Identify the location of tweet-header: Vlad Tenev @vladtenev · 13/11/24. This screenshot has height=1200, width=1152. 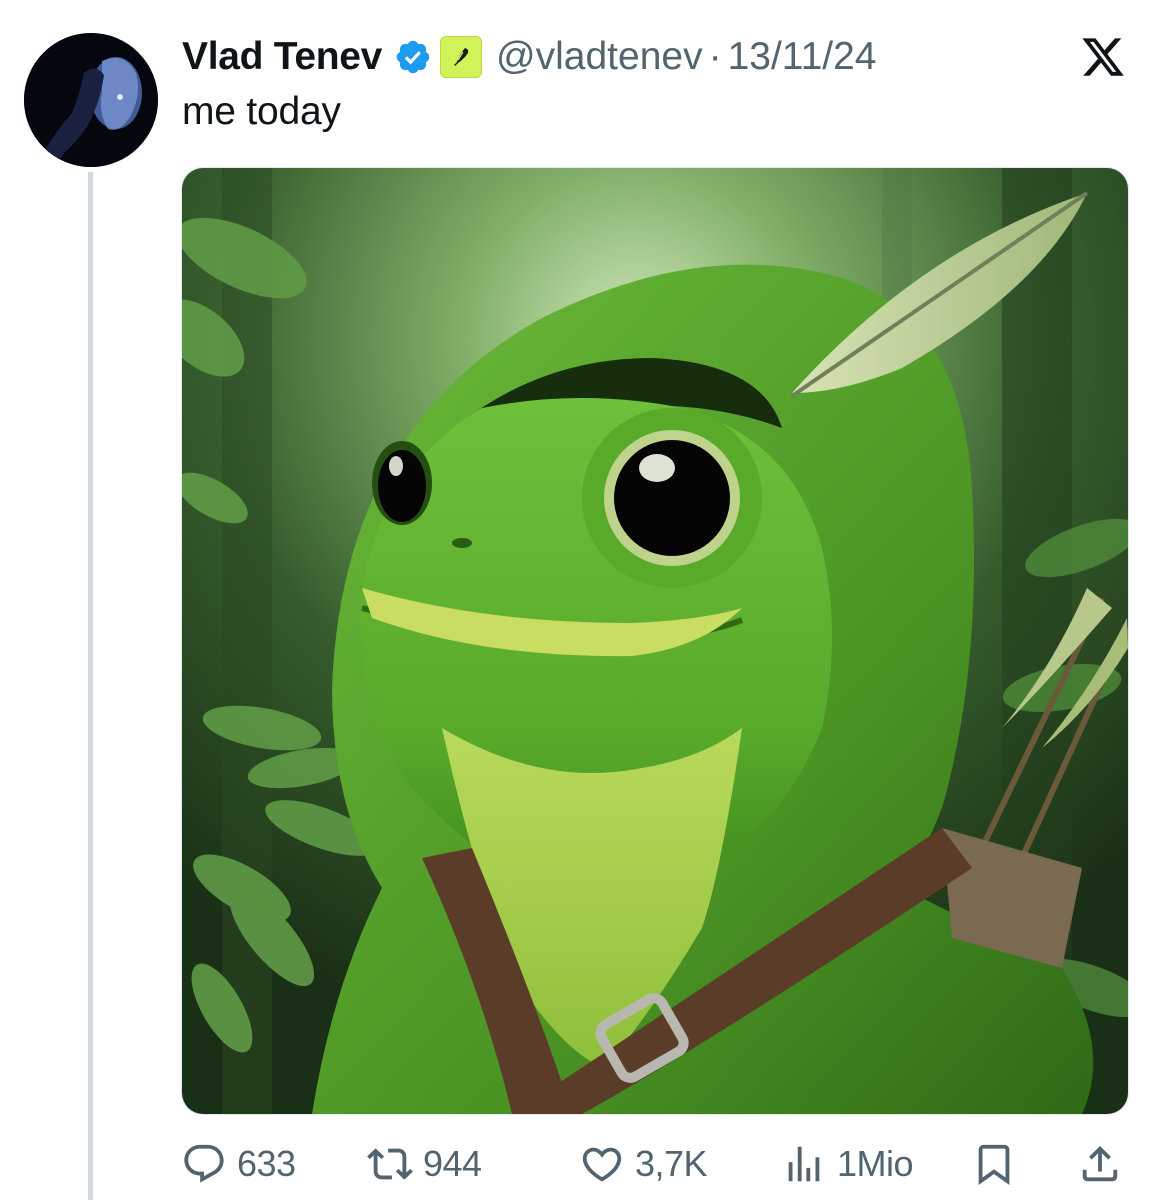
(529, 57).